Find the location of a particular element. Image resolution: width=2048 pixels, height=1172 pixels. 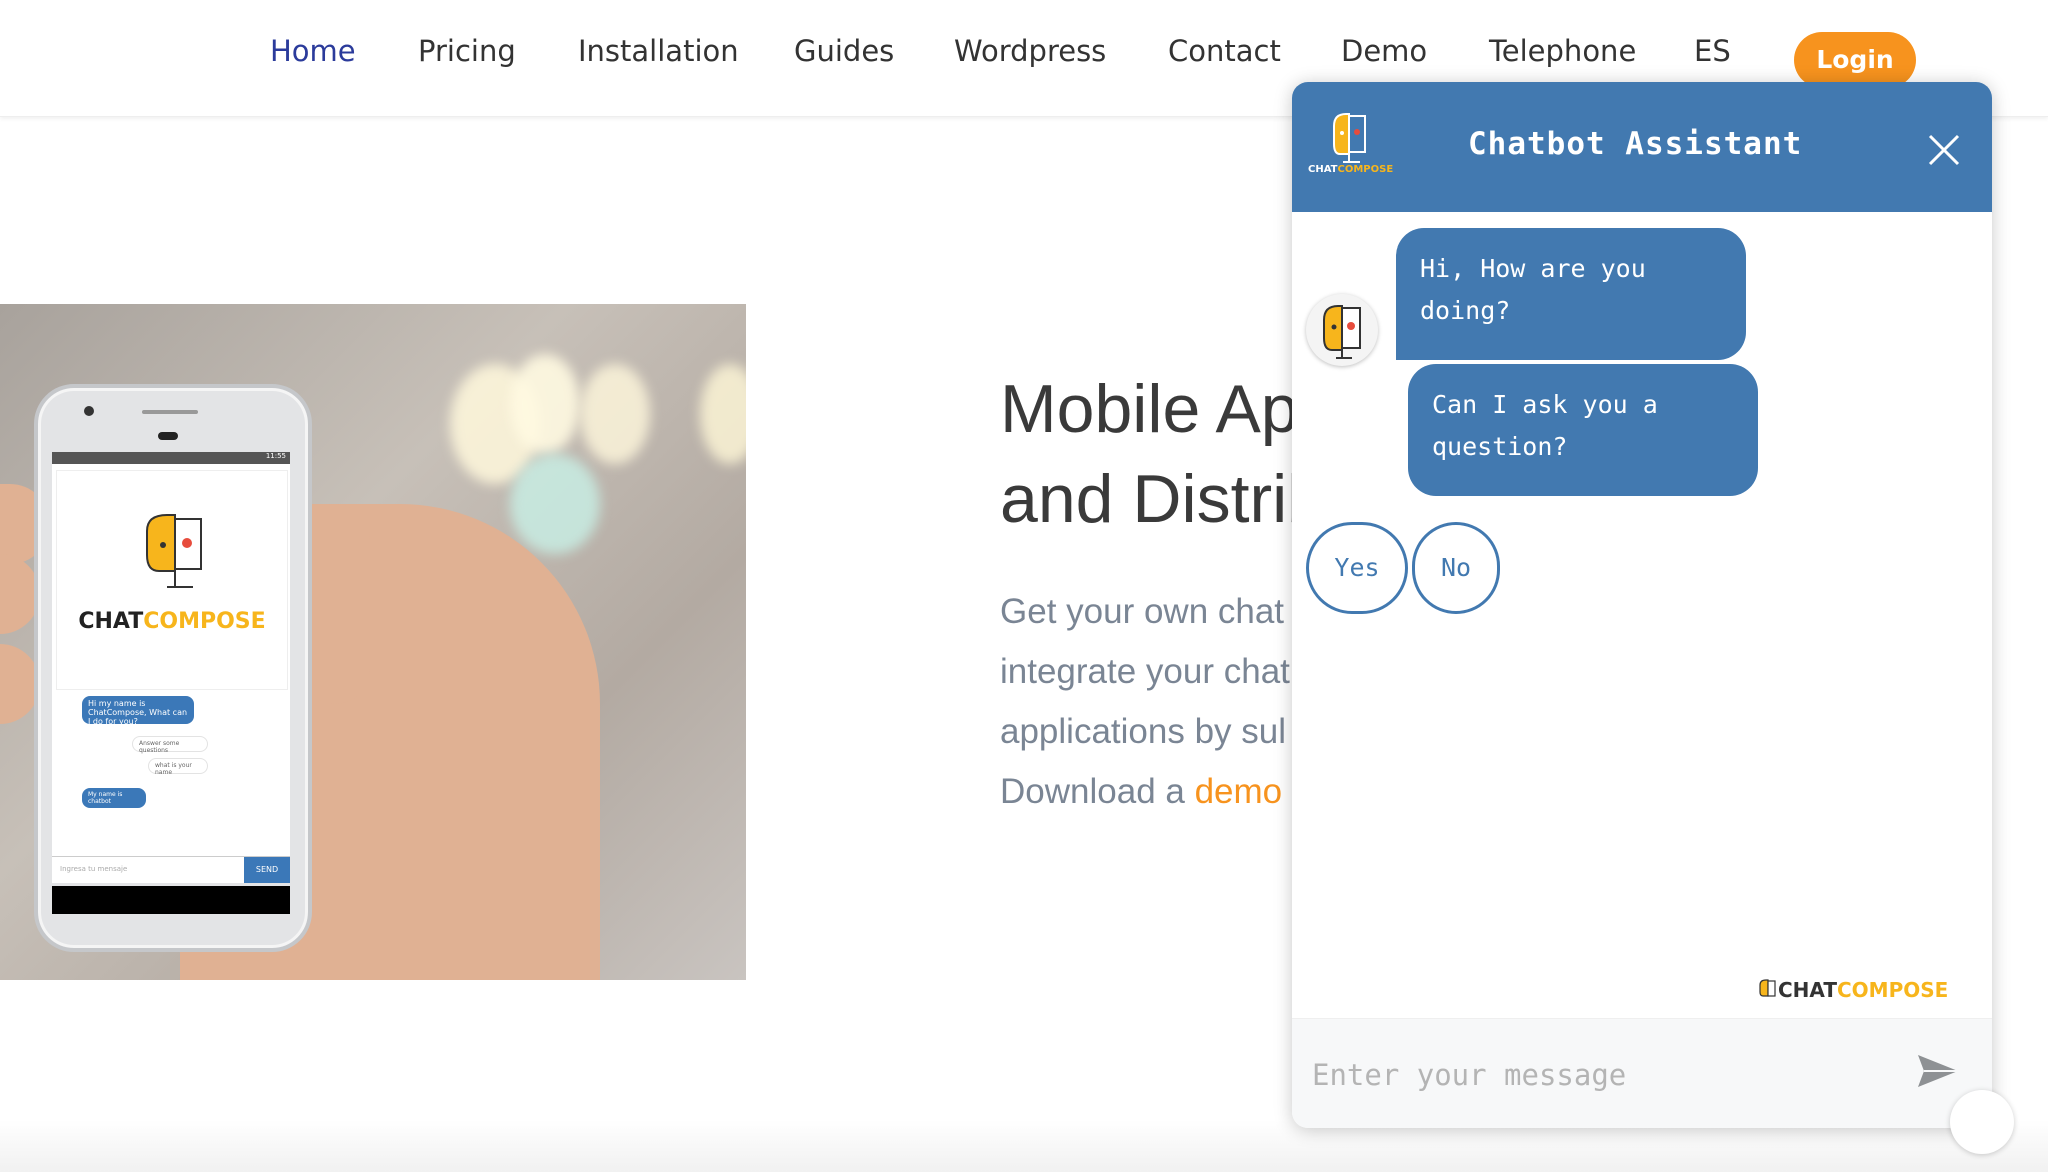

nav-telephone: Telephone is located at coordinates (1562, 51).